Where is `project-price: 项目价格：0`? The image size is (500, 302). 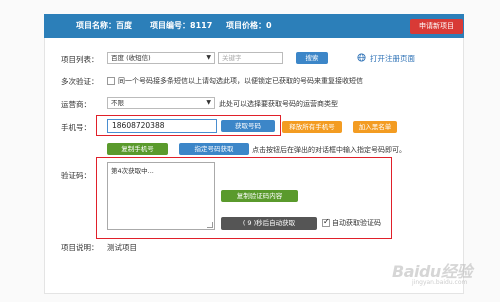
project-price: 项目价格：0 is located at coordinates (249, 25).